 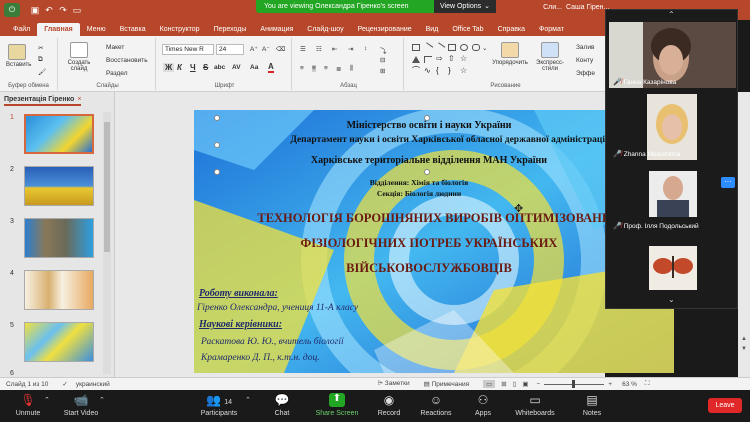 What do you see at coordinates (350, 49) in the screenshot?
I see `increase-indent-icon: ⇥` at bounding box center [350, 49].